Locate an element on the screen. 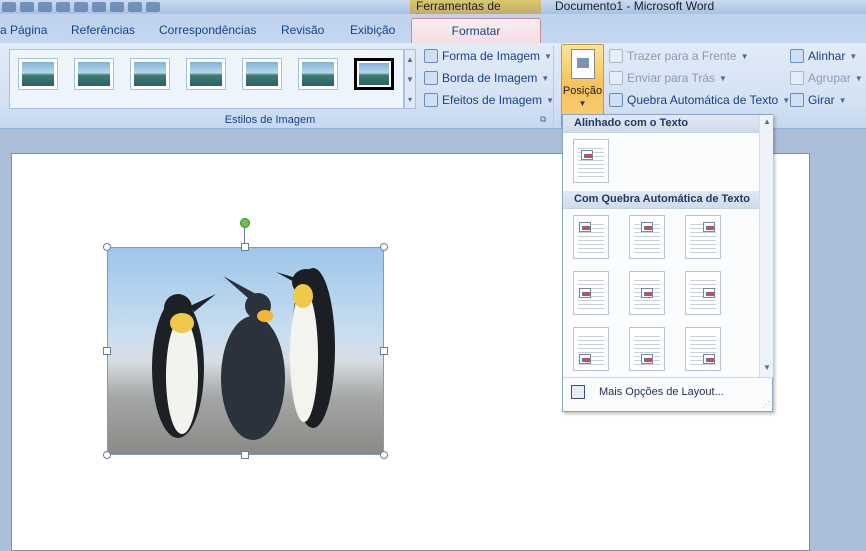 This screenshot has height=551, width=866. position-option-inline is located at coordinates (591, 161).